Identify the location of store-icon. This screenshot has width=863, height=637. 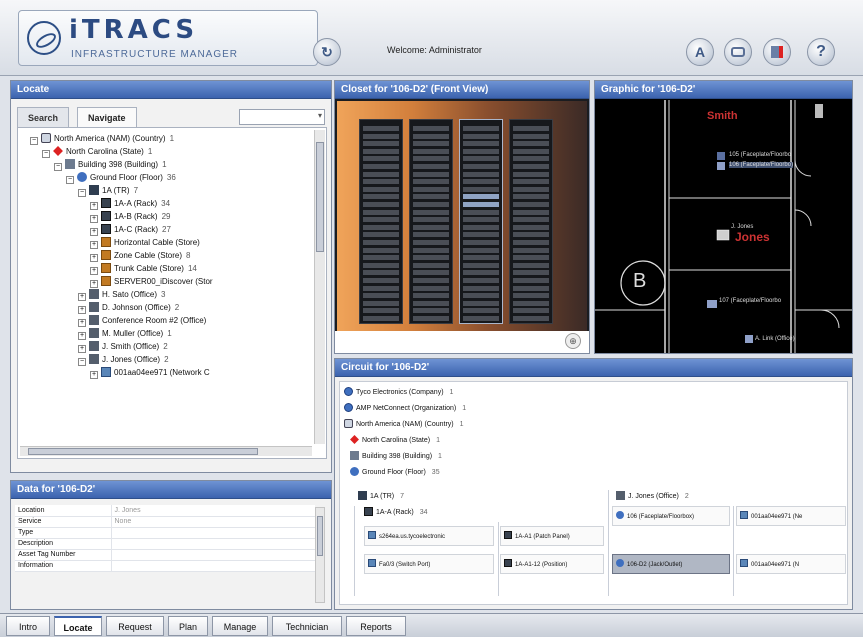
(106, 268).